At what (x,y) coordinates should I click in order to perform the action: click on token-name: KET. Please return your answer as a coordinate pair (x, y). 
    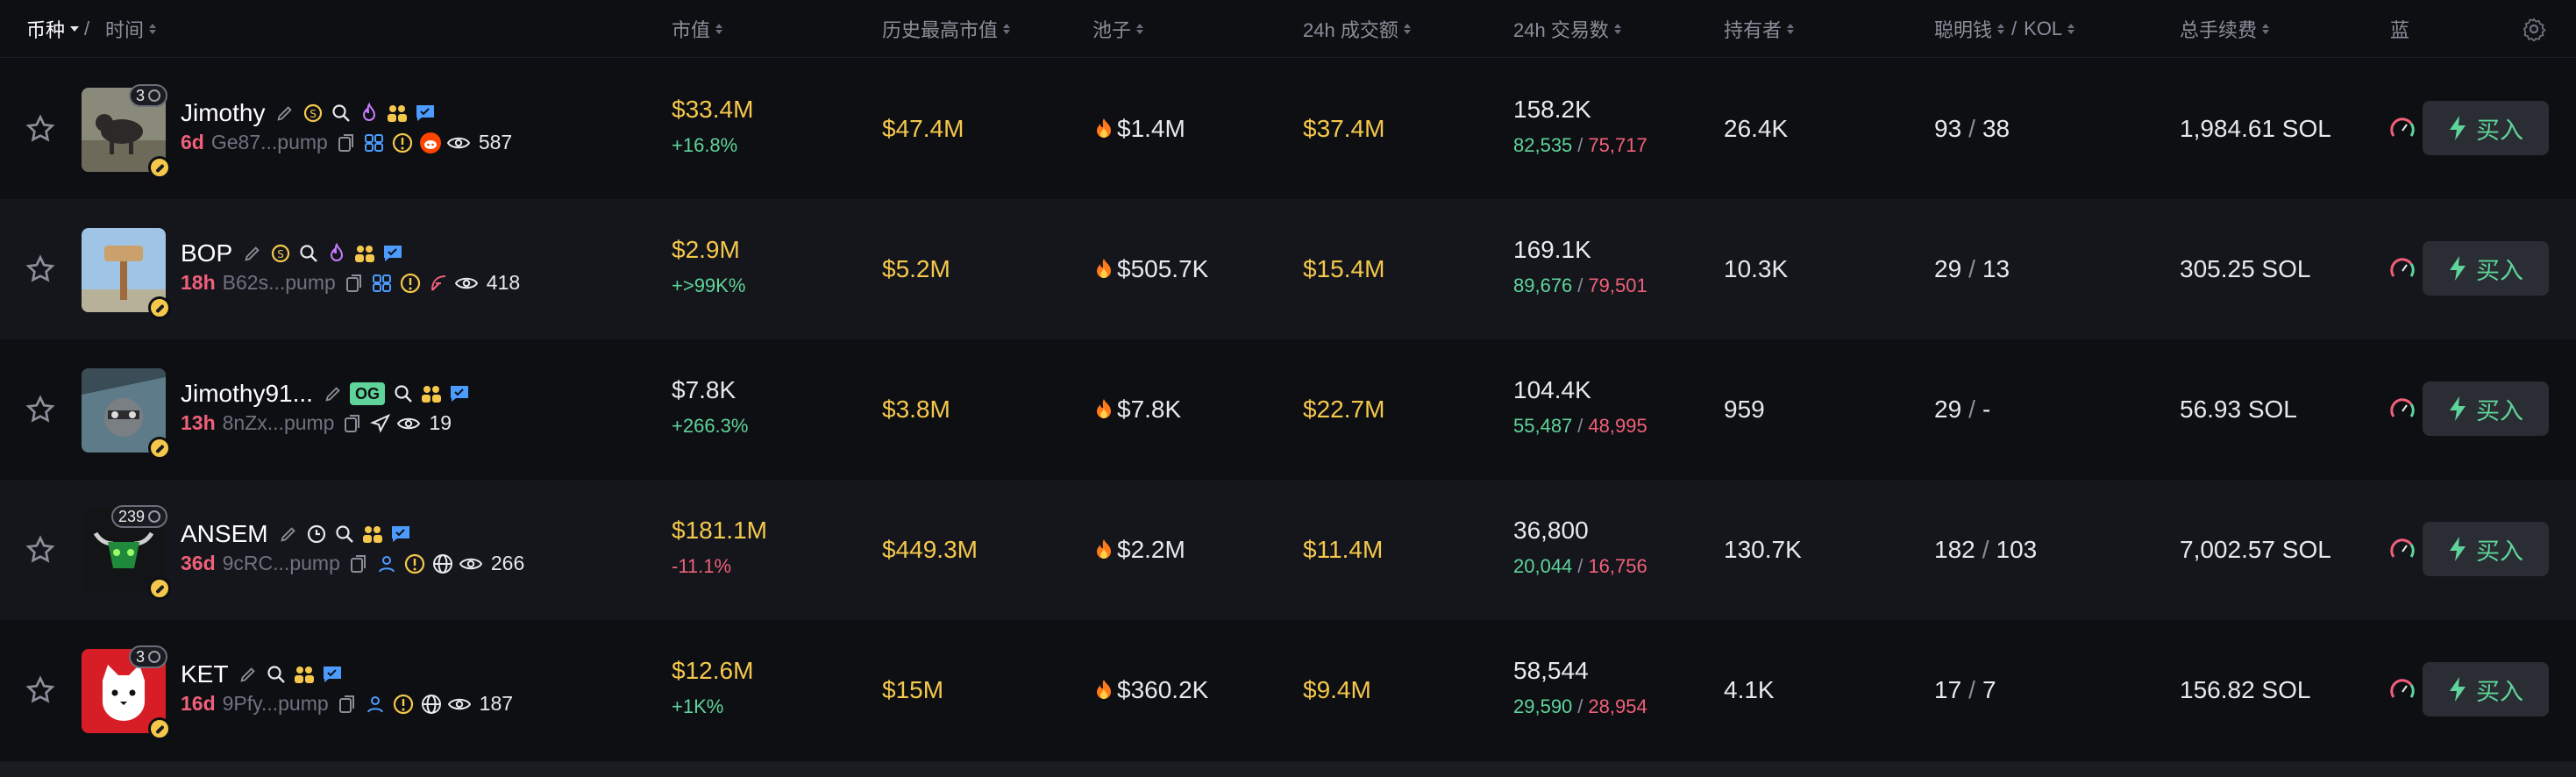
    Looking at the image, I should click on (204, 674).